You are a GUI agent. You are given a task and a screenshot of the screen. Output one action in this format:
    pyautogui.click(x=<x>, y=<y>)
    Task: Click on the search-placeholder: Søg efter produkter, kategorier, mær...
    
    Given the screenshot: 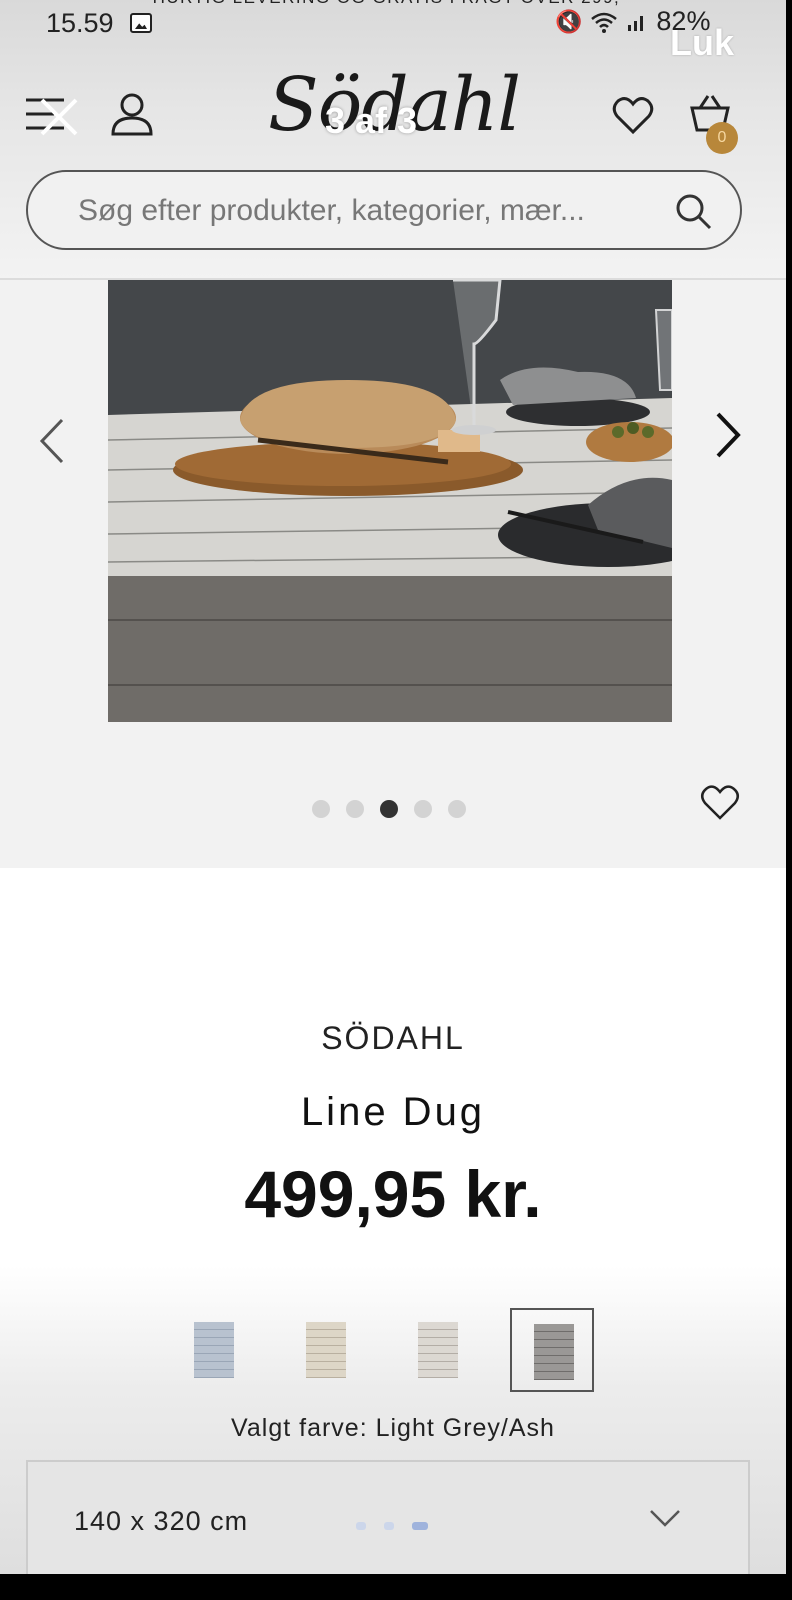 What is the action you would take?
    pyautogui.click(x=331, y=210)
    